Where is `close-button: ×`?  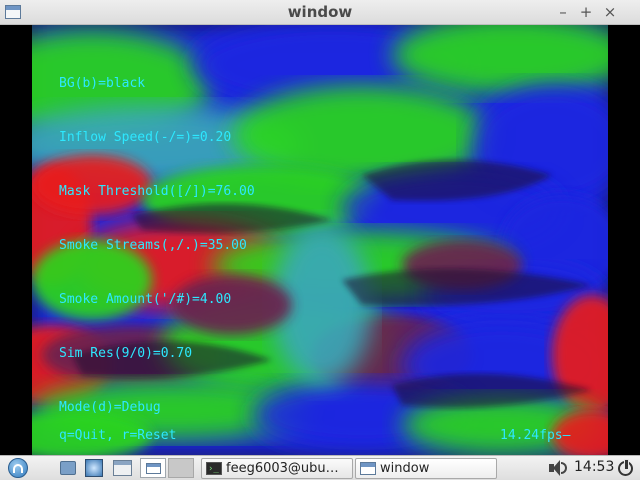
close-button: × is located at coordinates (610, 12).